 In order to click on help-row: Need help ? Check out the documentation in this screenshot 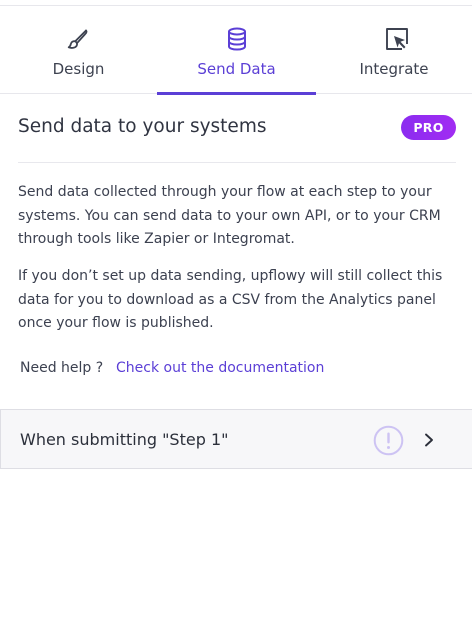, I will do `click(172, 368)`.